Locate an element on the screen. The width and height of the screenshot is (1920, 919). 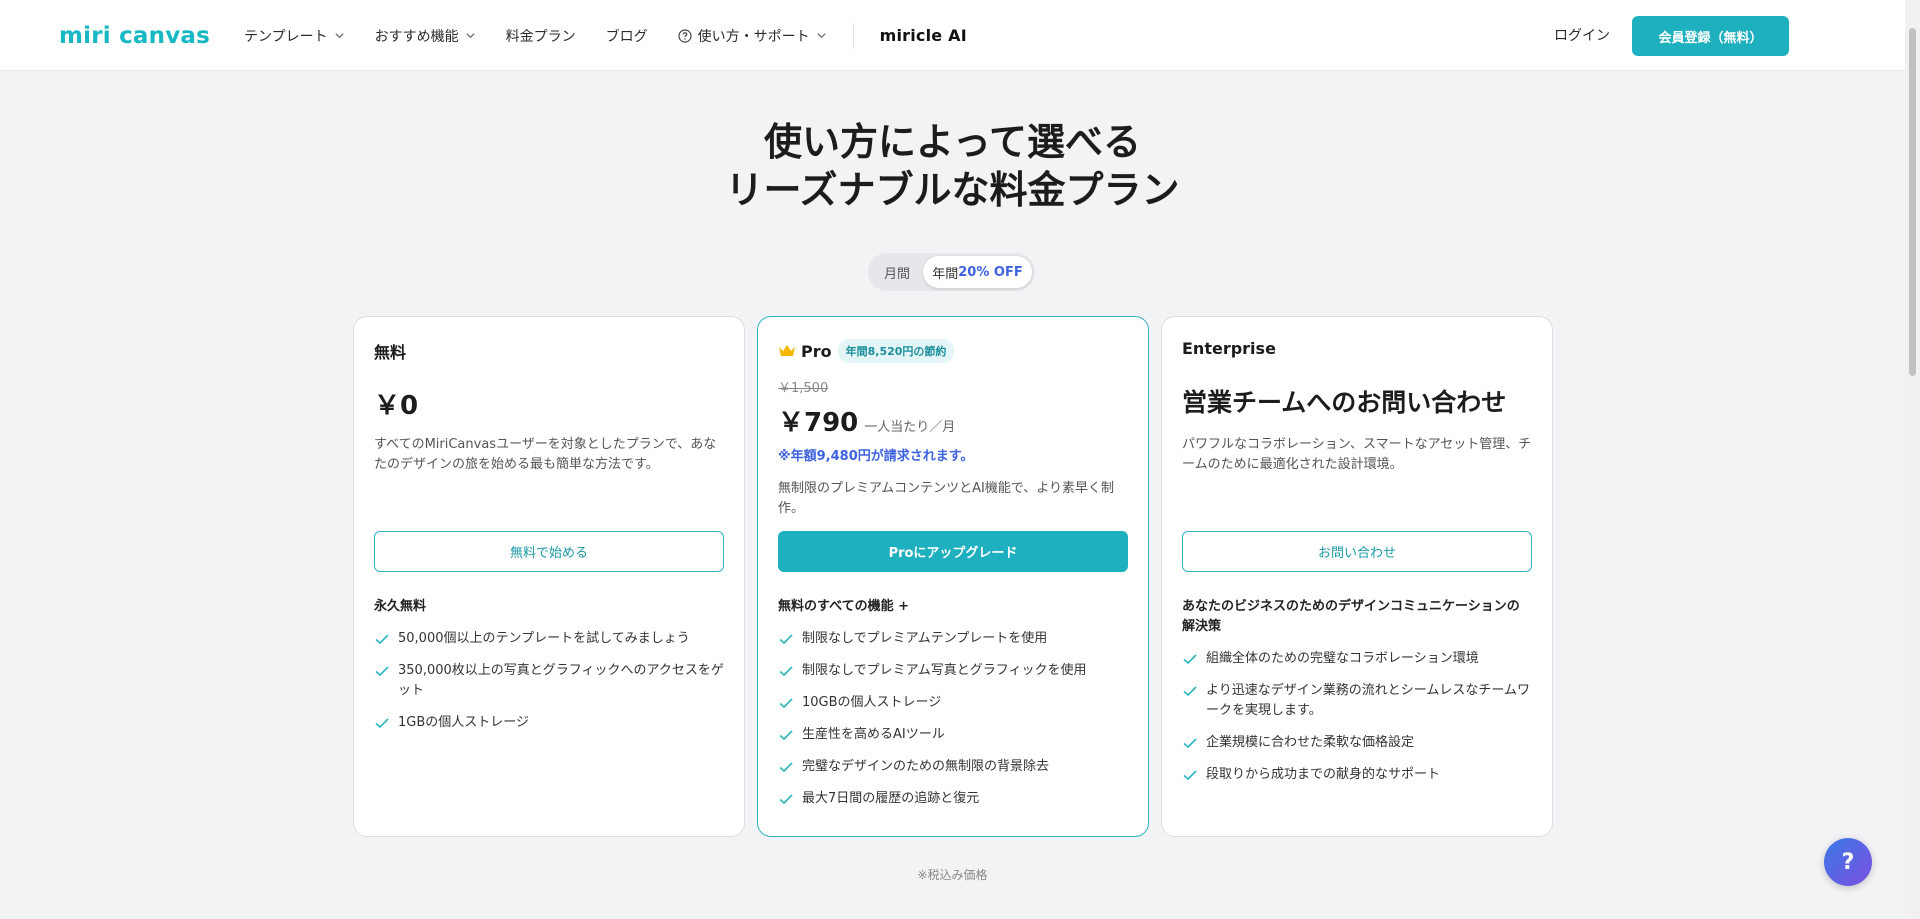
plan-name: Pro is located at coordinates (816, 351).